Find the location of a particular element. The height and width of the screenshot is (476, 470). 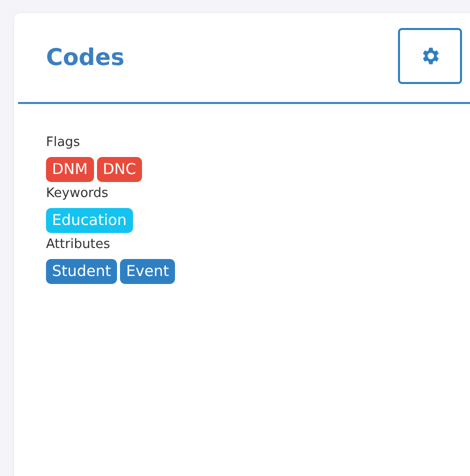

tag: Student is located at coordinates (82, 271).